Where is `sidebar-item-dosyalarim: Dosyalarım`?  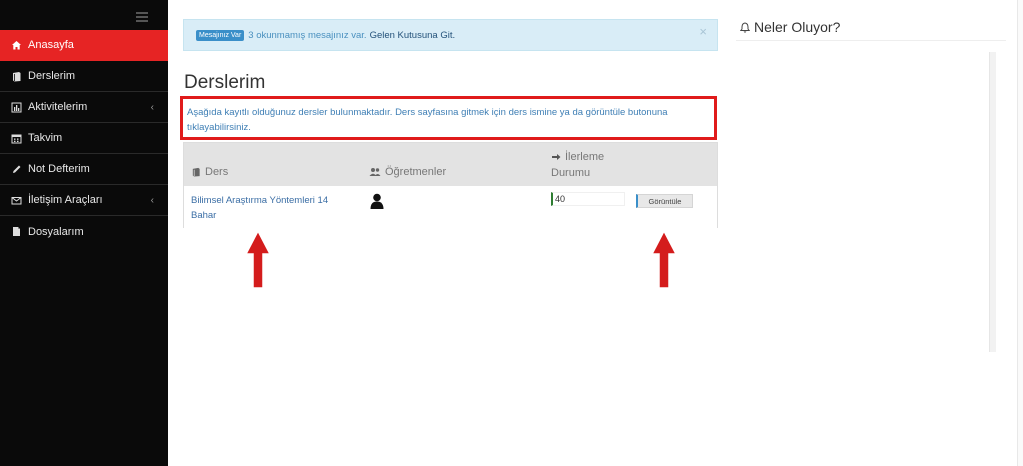 sidebar-item-dosyalarim: Dosyalarım is located at coordinates (84, 231).